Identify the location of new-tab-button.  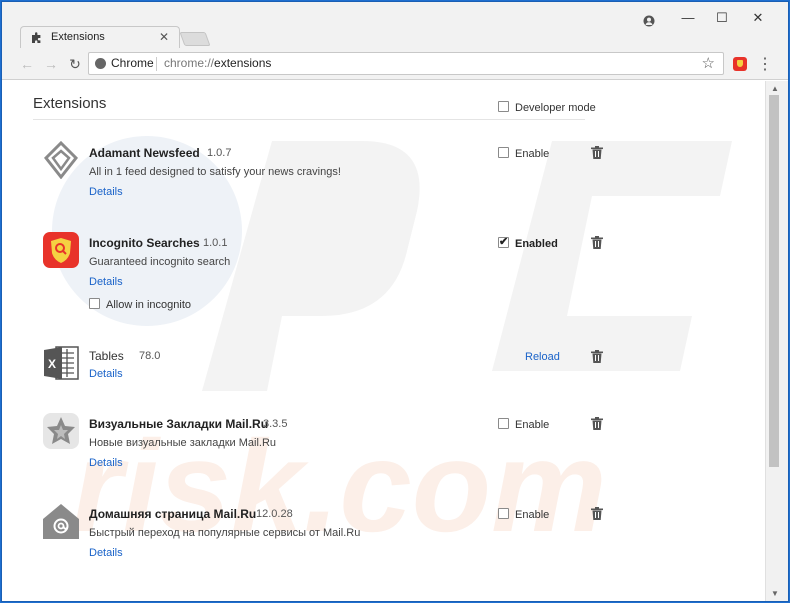
(195, 39).